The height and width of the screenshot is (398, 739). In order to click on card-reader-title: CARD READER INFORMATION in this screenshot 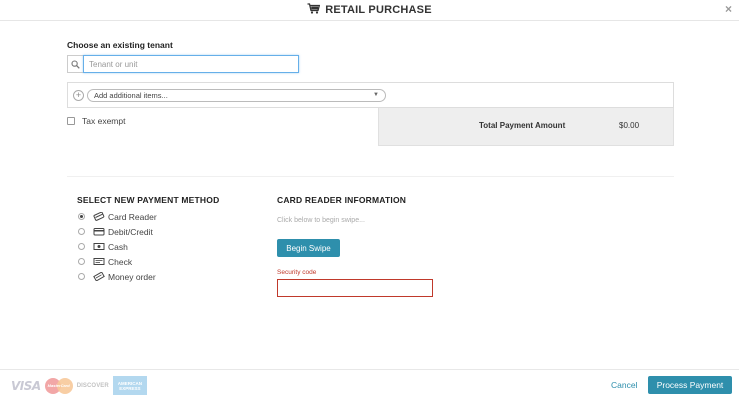, I will do `click(342, 200)`.